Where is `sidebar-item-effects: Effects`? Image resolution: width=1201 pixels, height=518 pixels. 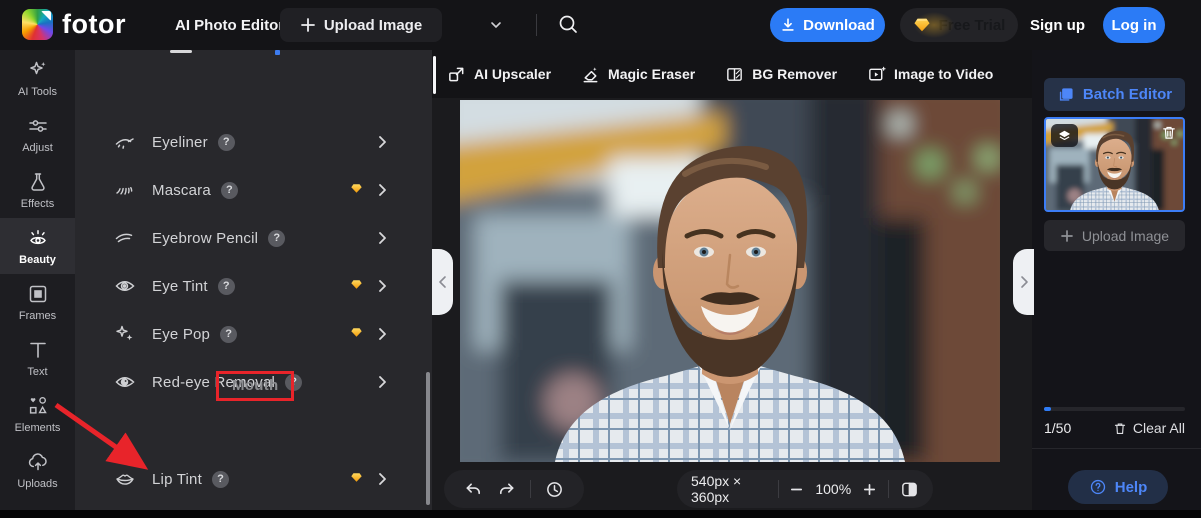 sidebar-item-effects: Effects is located at coordinates (37, 190).